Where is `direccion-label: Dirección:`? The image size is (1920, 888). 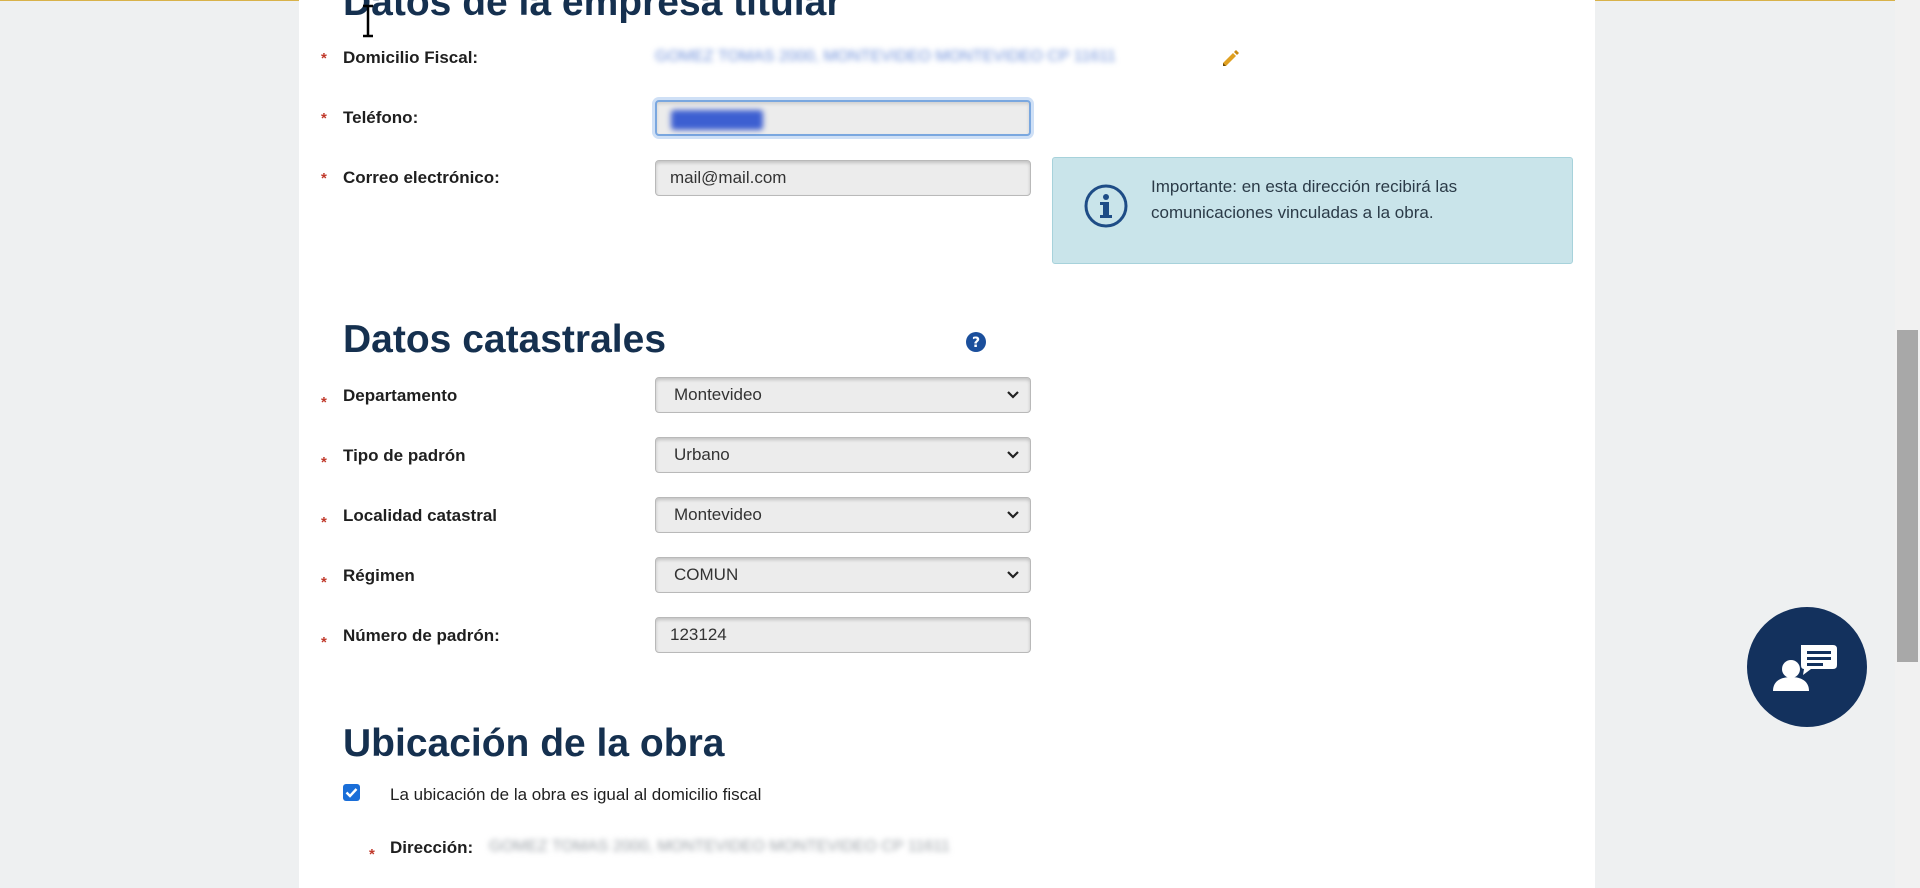
direccion-label: Dirección: is located at coordinates (432, 847).